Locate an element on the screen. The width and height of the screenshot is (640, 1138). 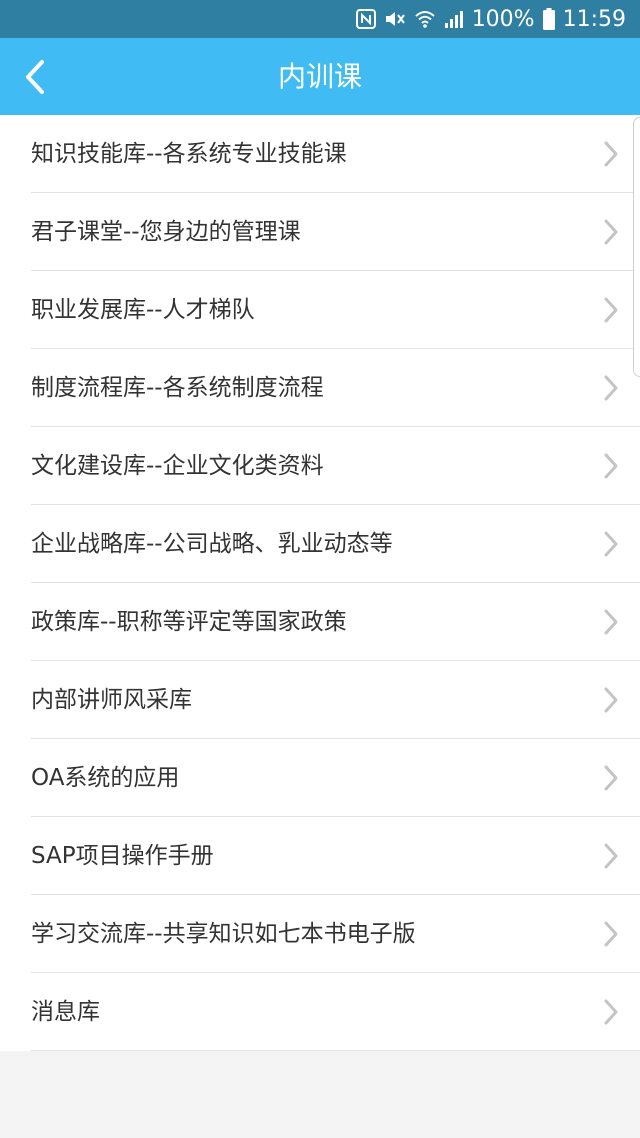
list-item: 学习交流库--共享知识如七本书电子版 is located at coordinates (320, 934).